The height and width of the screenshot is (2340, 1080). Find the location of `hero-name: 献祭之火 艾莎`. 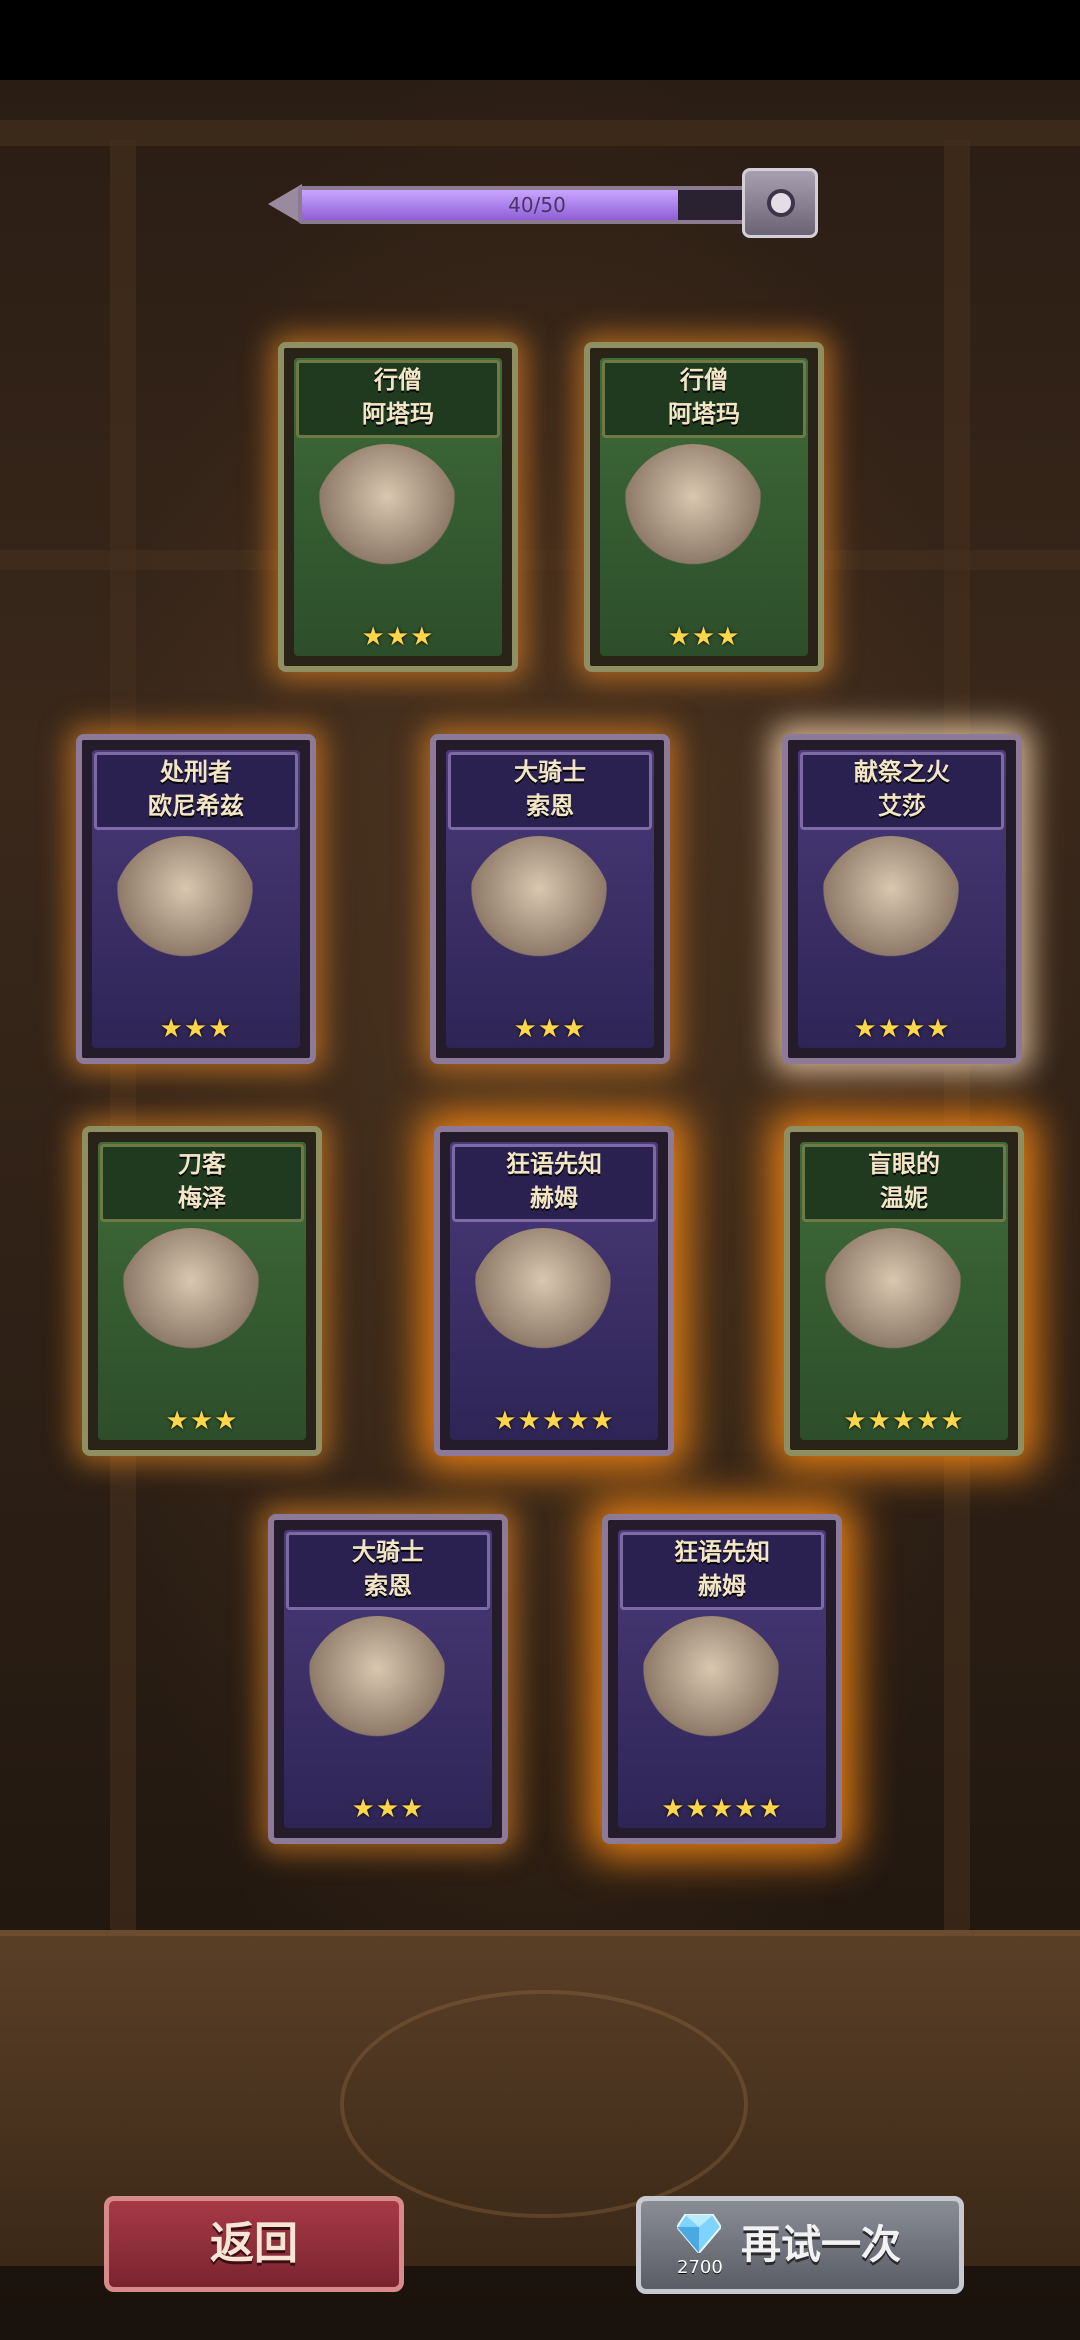

hero-name: 献祭之火 艾莎 is located at coordinates (902, 791).